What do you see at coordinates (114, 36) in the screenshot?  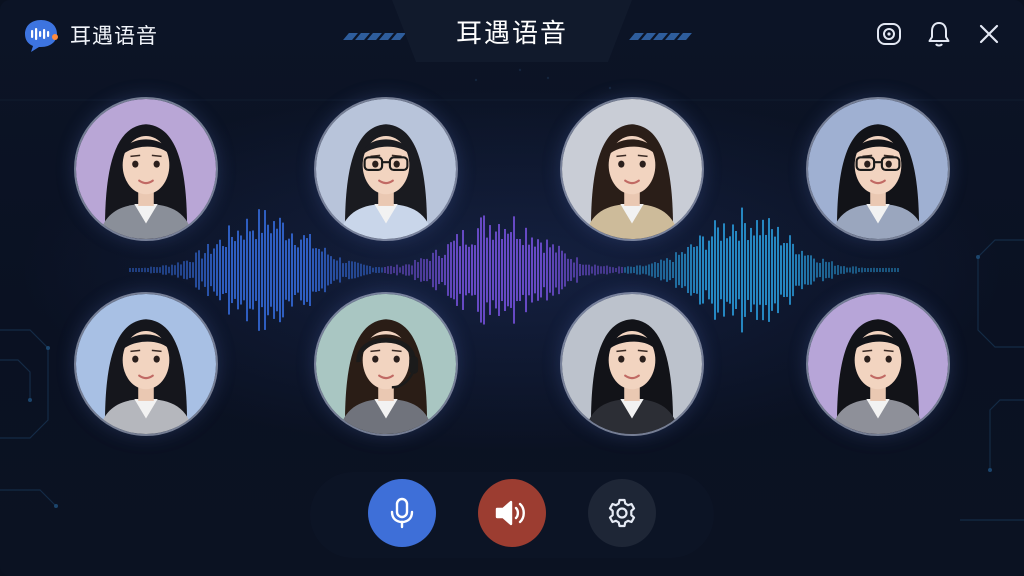 I see `brand-name: 耳遇语音` at bounding box center [114, 36].